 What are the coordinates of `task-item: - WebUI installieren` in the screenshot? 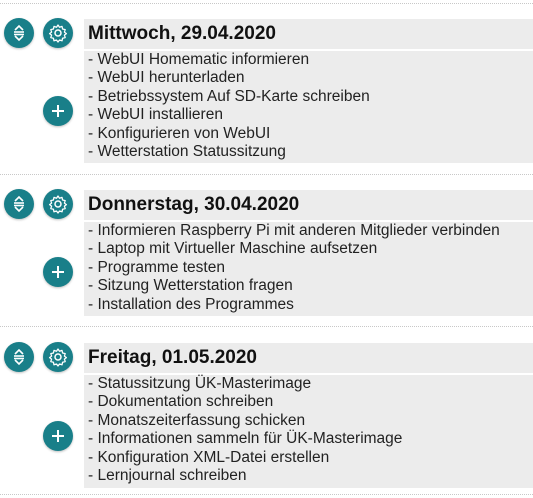 It's located at (155, 115).